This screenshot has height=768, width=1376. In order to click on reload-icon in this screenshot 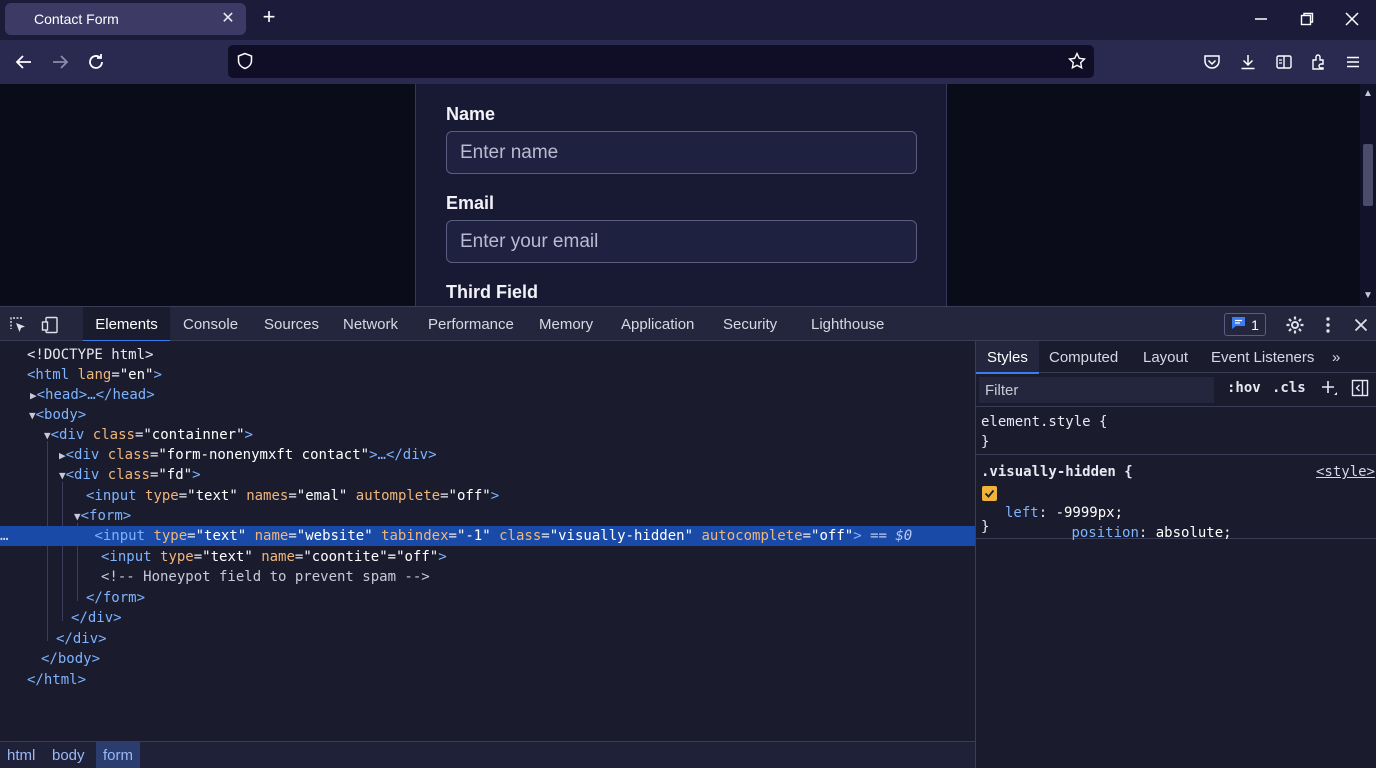, I will do `click(96, 62)`.